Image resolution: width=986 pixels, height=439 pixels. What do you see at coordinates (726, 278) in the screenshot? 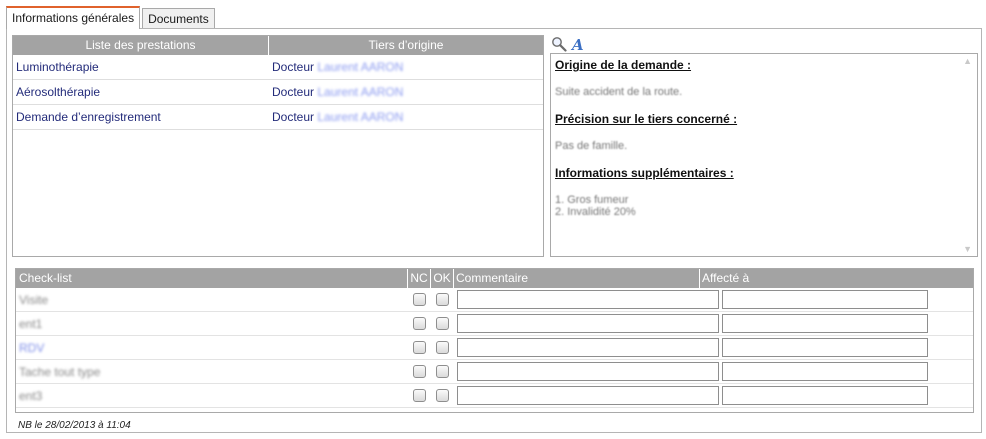
I see `column-header-affecte: Affecté à` at bounding box center [726, 278].